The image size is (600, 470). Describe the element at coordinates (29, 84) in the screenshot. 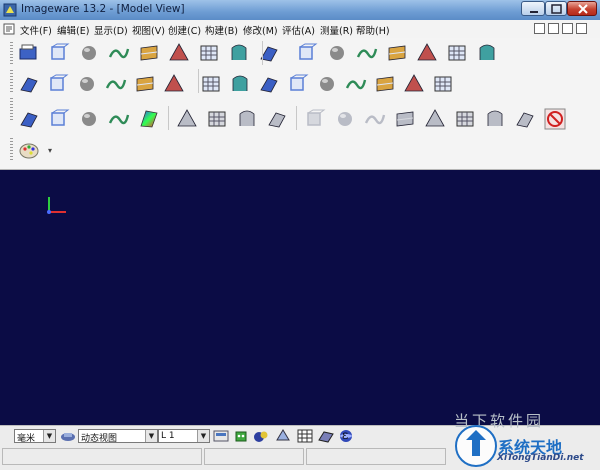

I see `box-points-icon` at that location.